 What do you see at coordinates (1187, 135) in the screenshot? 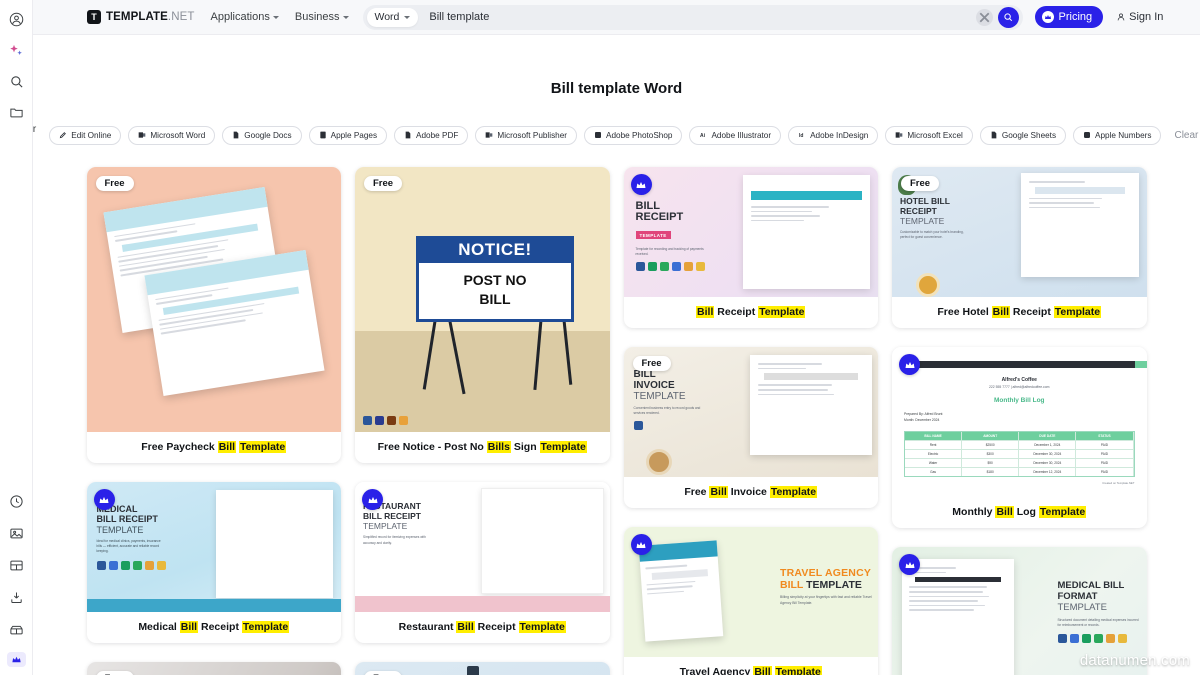
I see `clear-filter-button: Clear filter` at bounding box center [1187, 135].